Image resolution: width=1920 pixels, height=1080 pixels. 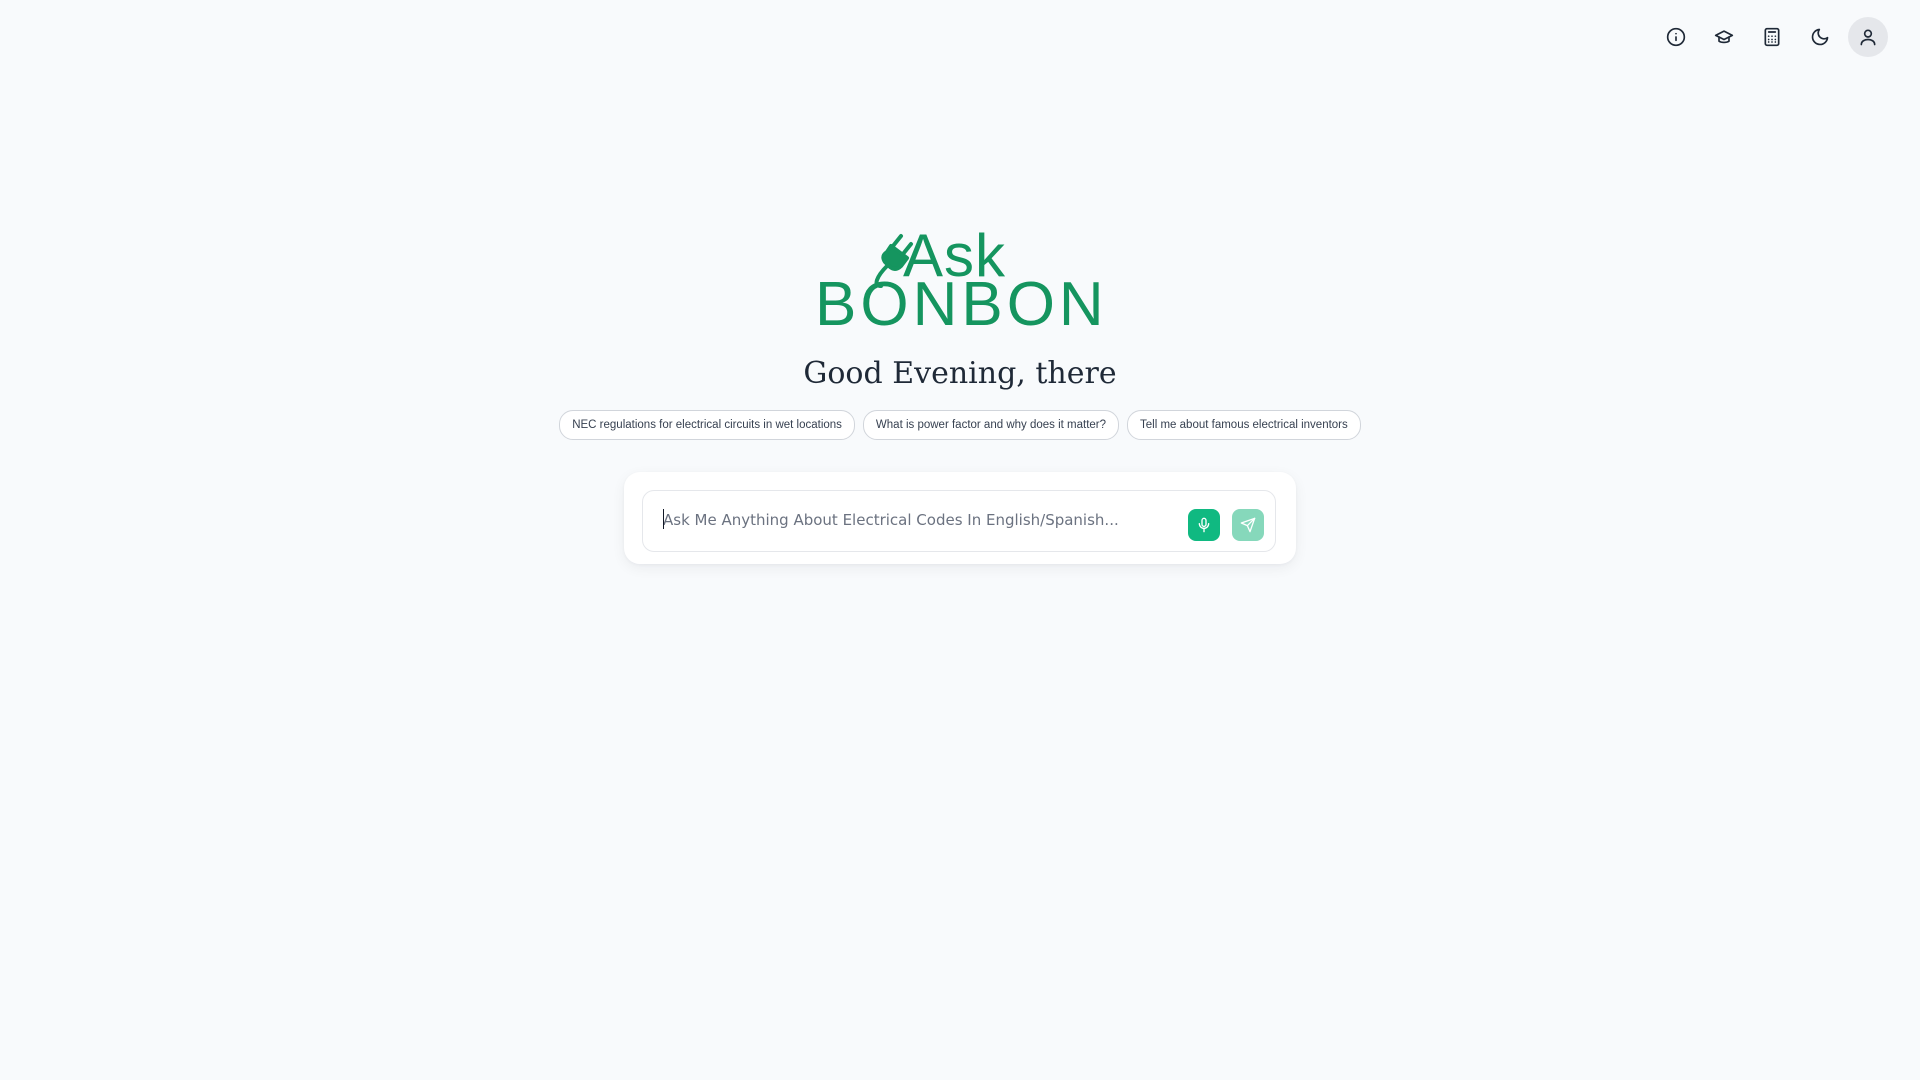 I want to click on user-menu-button, so click(x=1868, y=37).